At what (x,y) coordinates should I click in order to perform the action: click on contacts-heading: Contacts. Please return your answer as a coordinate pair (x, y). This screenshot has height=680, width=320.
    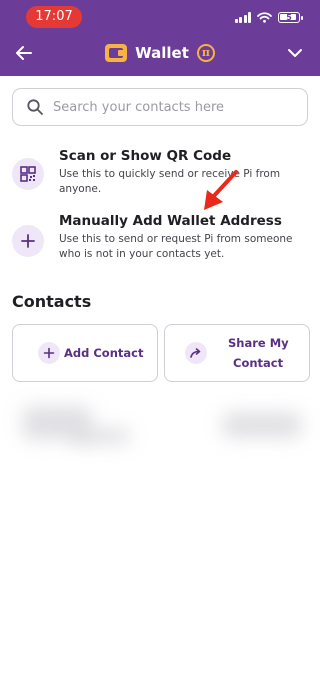
    Looking at the image, I should click on (52, 301).